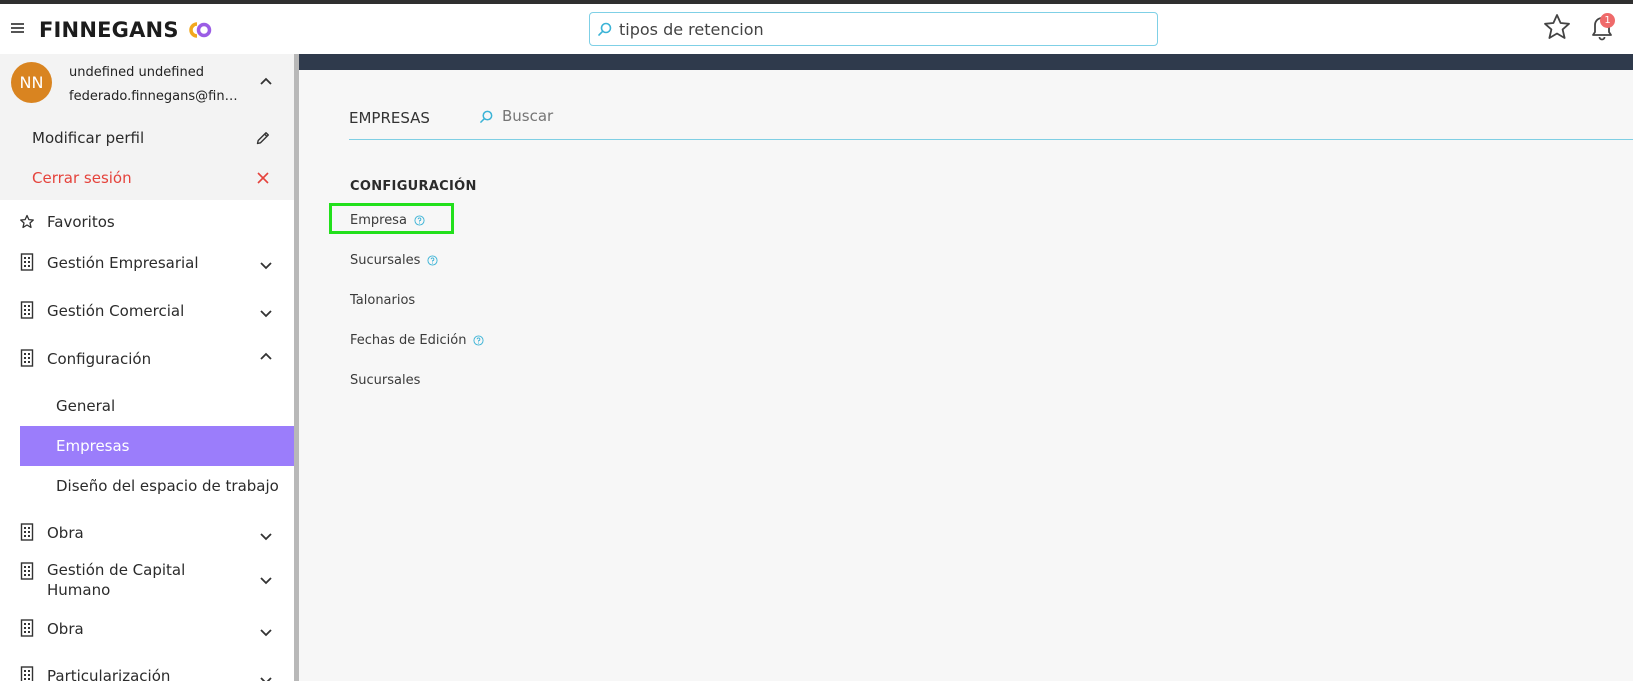 This screenshot has width=1633, height=681. Describe the element at coordinates (81, 222) in the screenshot. I see `sidebar-item-label: Favoritos` at that location.